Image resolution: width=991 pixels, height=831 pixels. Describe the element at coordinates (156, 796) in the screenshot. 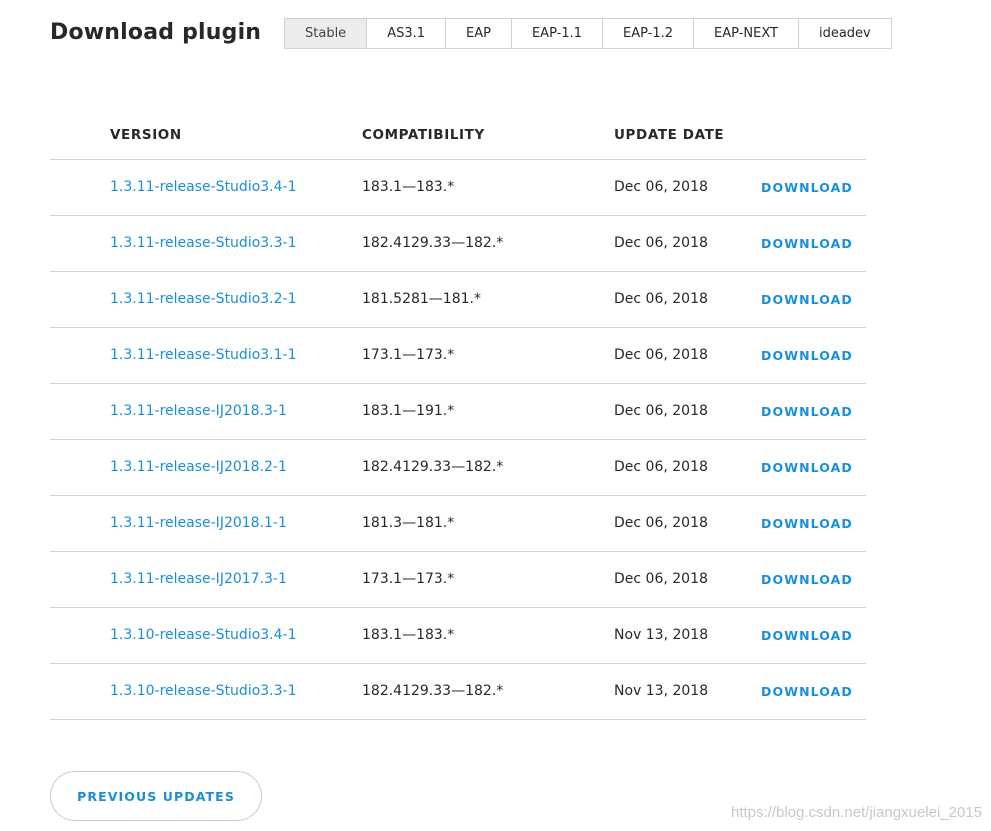

I see `previous-updates-button: PREVIOUS UPDATES` at that location.